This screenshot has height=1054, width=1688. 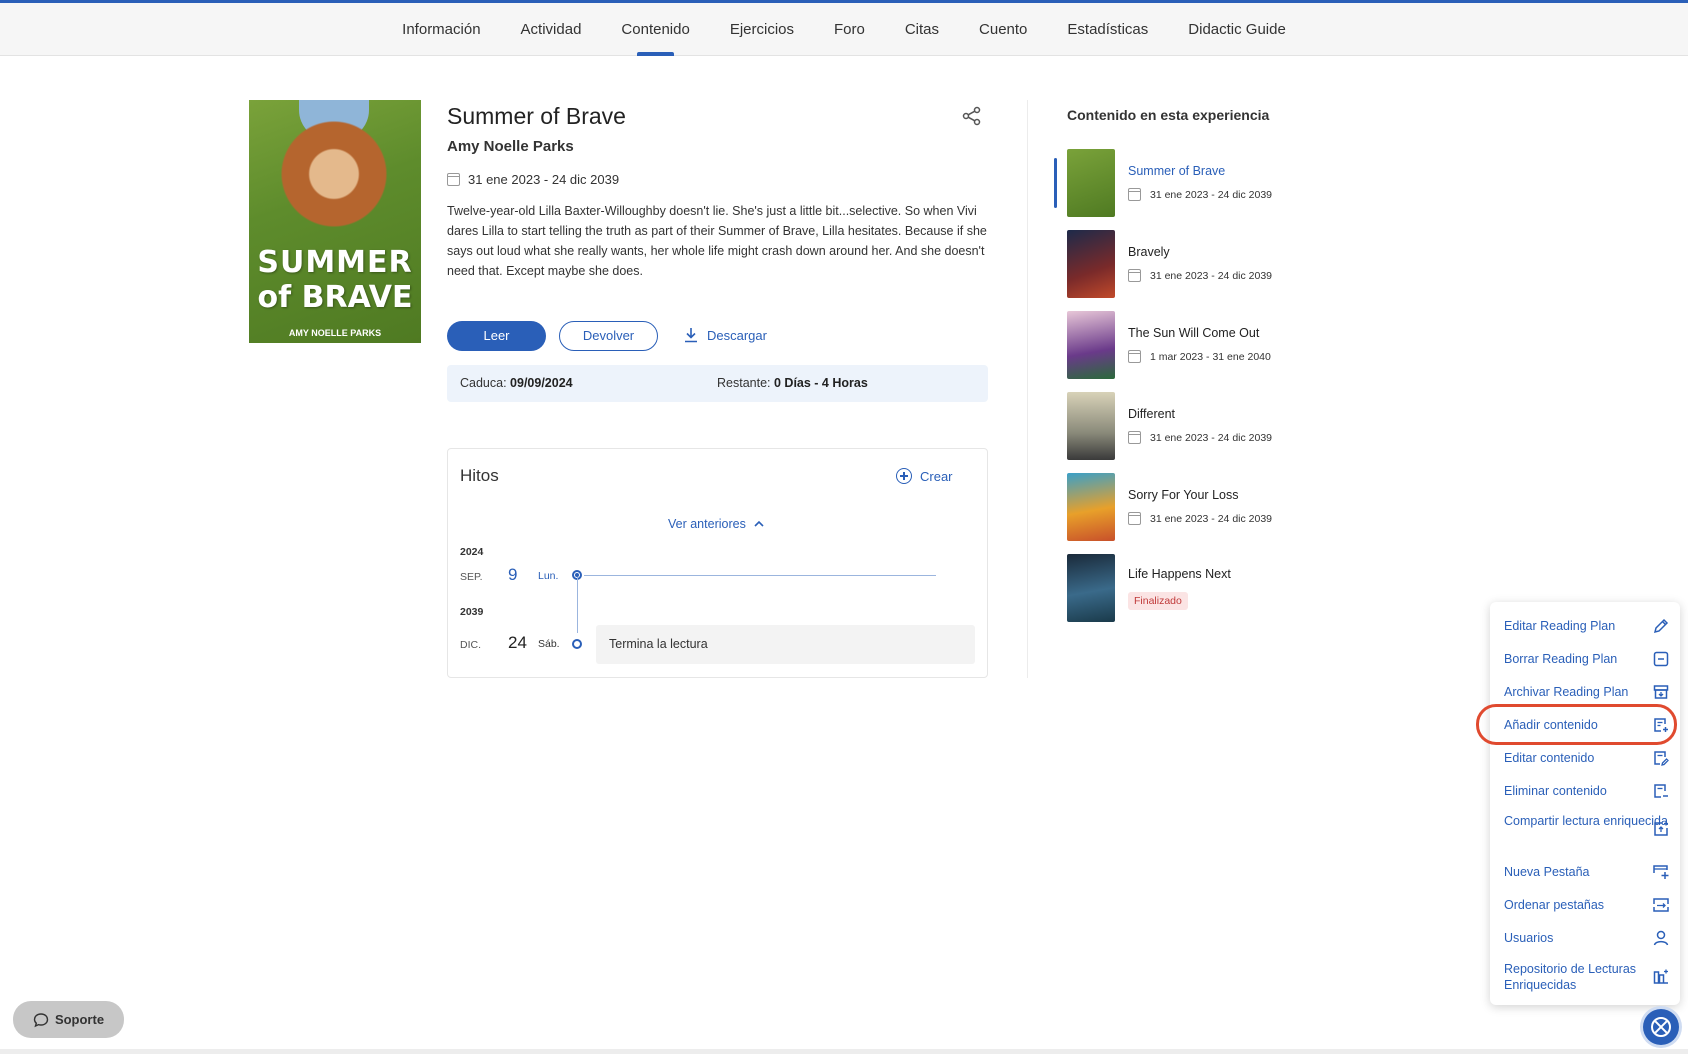 What do you see at coordinates (1587, 824) in the screenshot?
I see `menu-item-share-enriched-reading: Compartir lectura enriquecida` at bounding box center [1587, 824].